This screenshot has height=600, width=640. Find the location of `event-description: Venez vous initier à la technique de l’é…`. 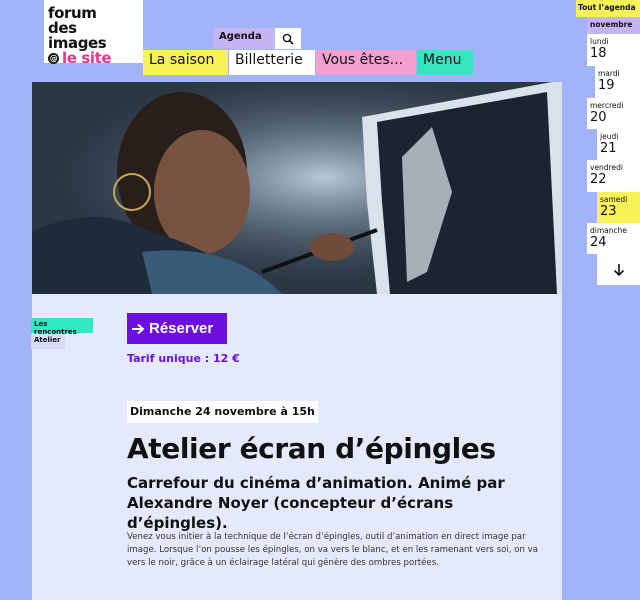

event-description: Venez vous initier à la technique de l’é… is located at coordinates (333, 550).